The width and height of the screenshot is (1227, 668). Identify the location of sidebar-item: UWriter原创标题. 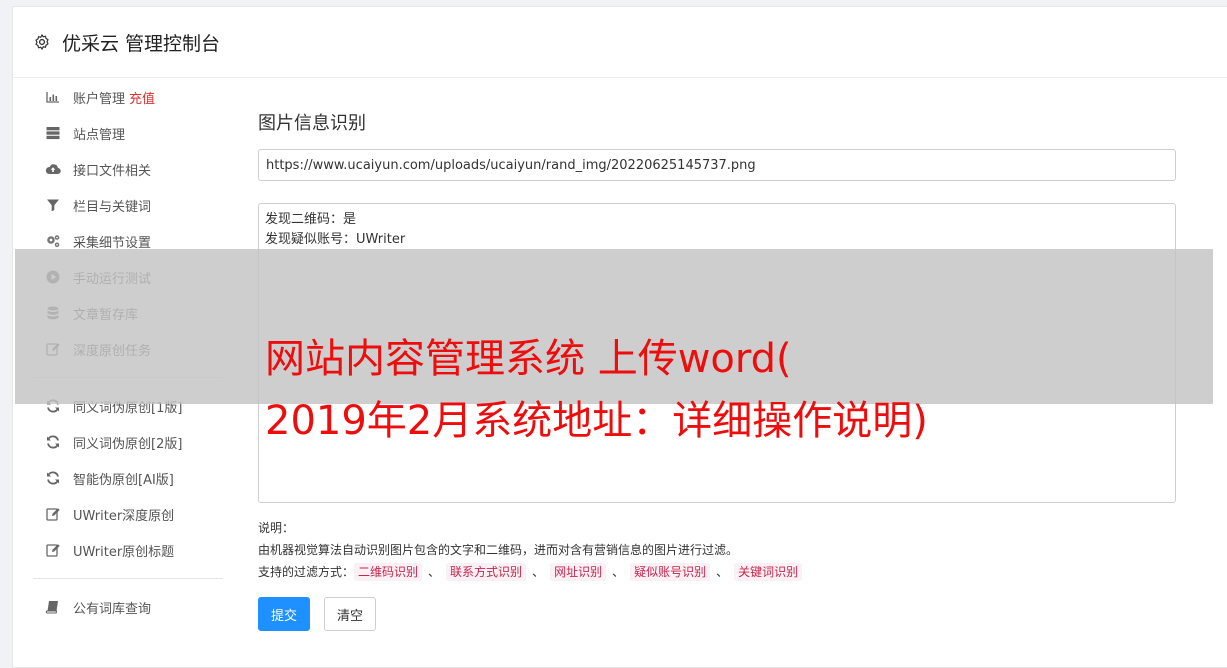
(118, 550).